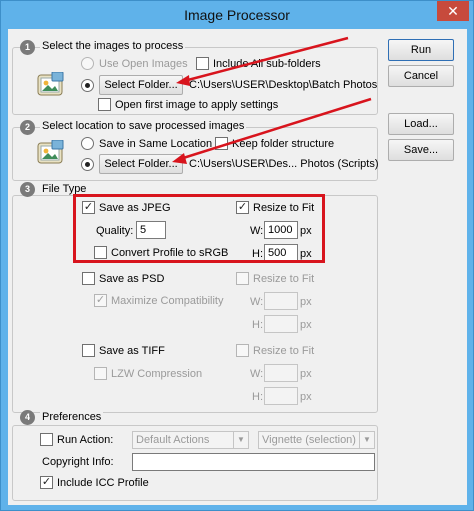 Image resolution: width=474 pixels, height=511 pixels. I want to click on include-icc-checkbox: ✓, so click(46, 482).